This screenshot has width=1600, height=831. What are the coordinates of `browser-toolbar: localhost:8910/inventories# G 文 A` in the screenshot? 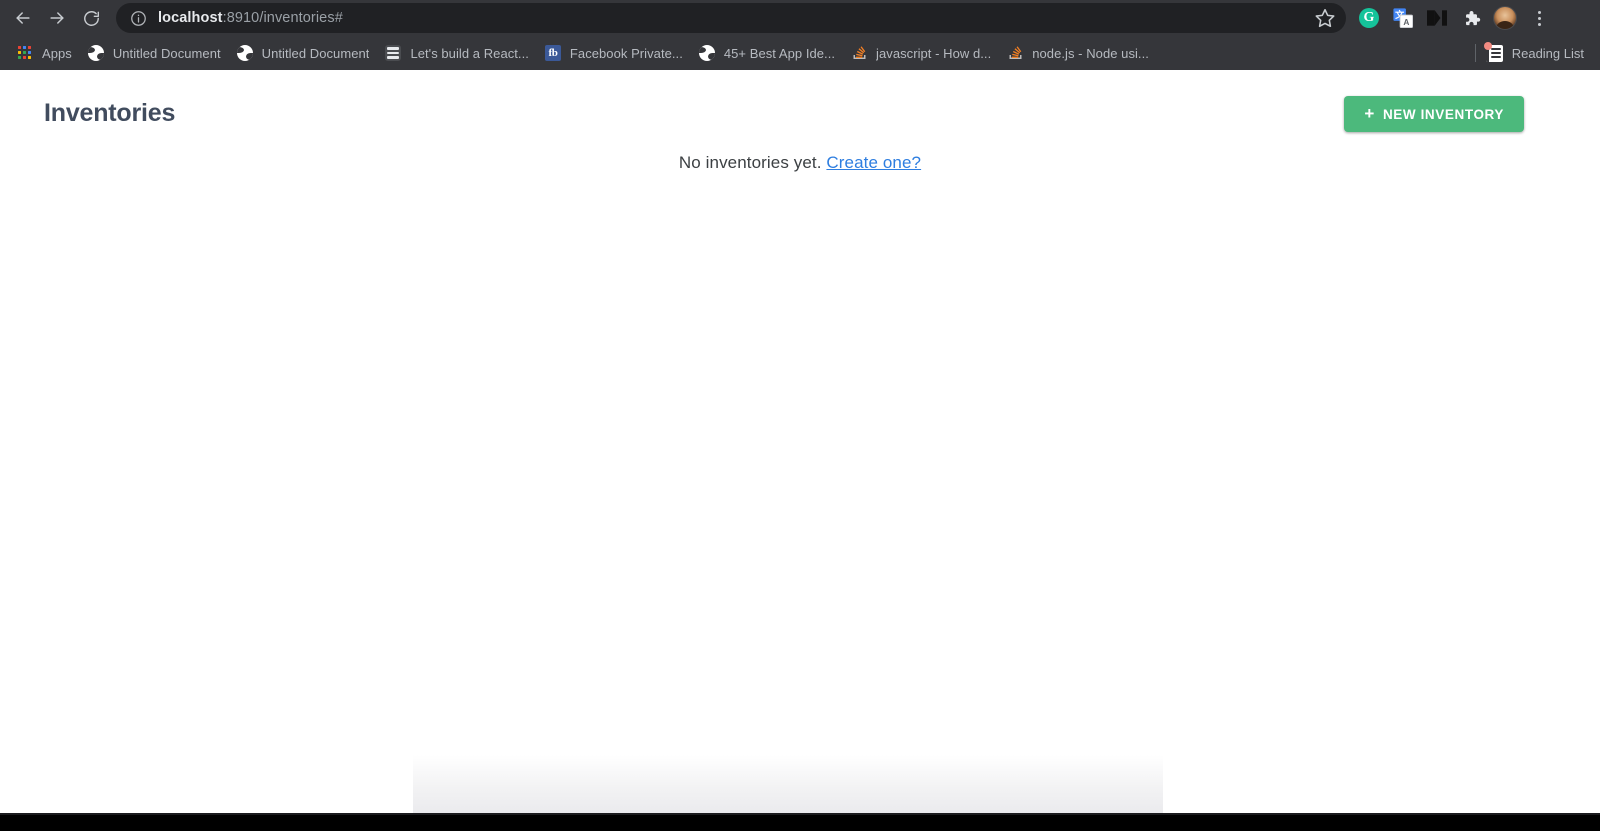 It's located at (800, 18).